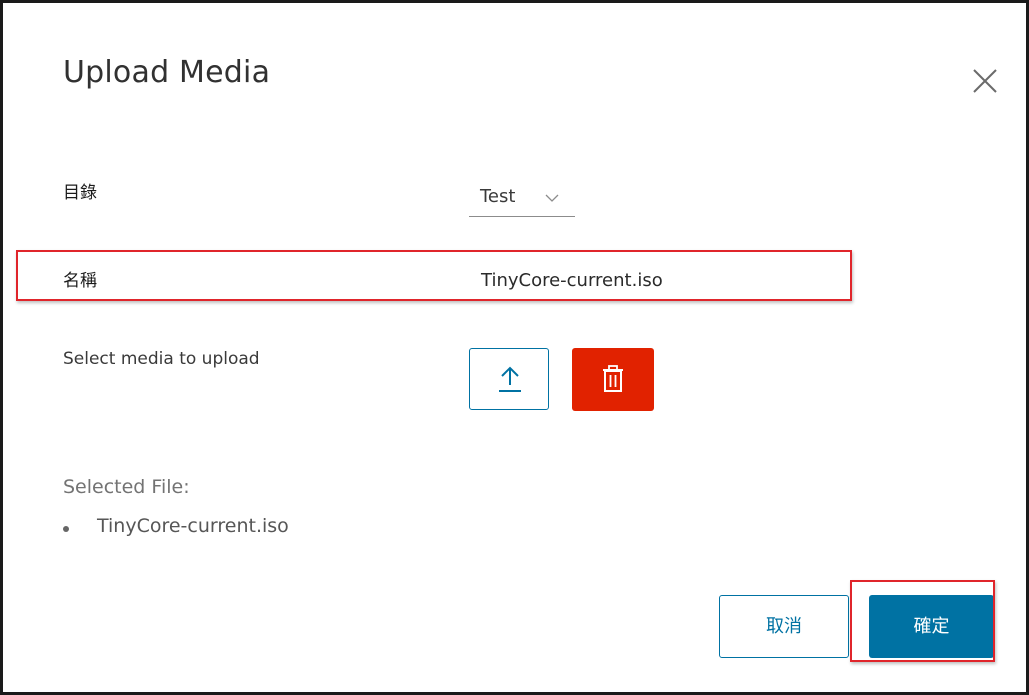 This screenshot has width=1029, height=695. I want to click on chevron-down-icon, so click(552, 198).